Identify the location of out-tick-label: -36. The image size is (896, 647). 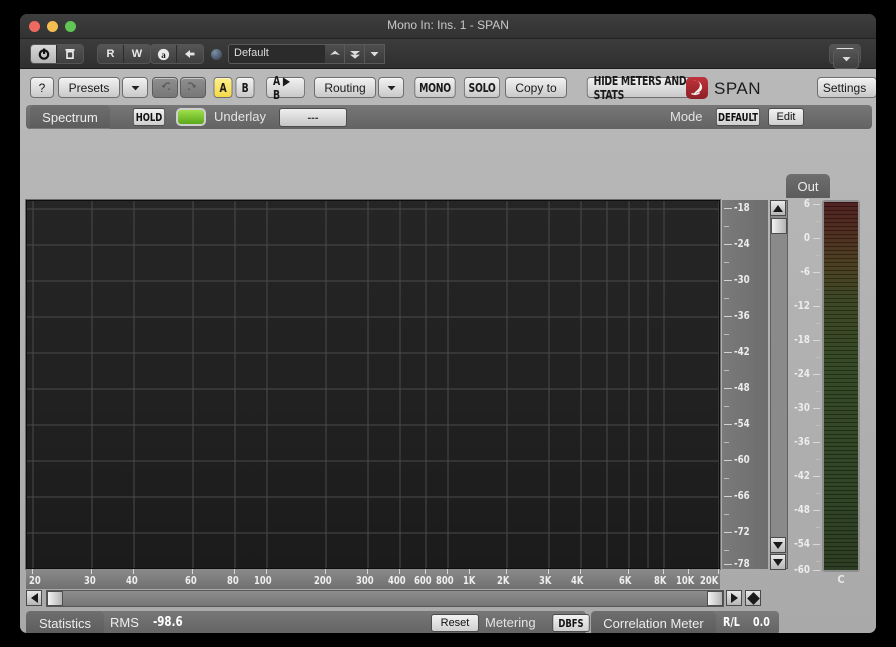
(802, 441).